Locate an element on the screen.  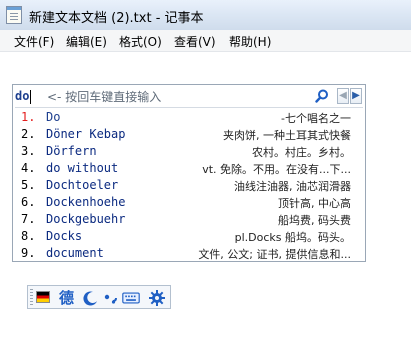
text-caret is located at coordinates (30, 97).